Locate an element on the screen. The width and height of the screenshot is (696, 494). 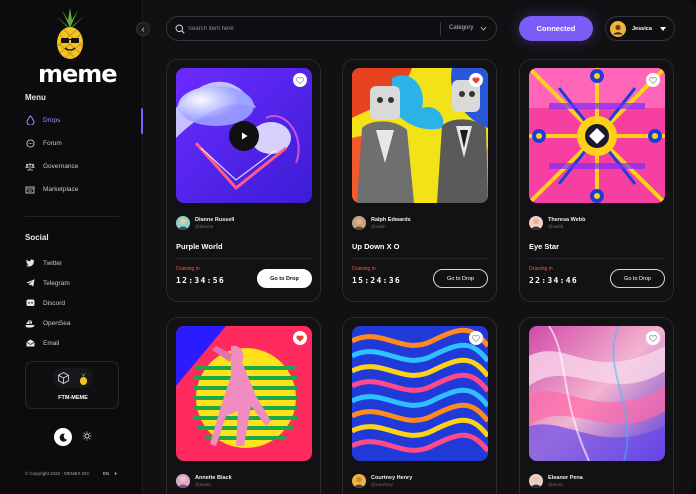
twitter-icon is located at coordinates (30, 263).